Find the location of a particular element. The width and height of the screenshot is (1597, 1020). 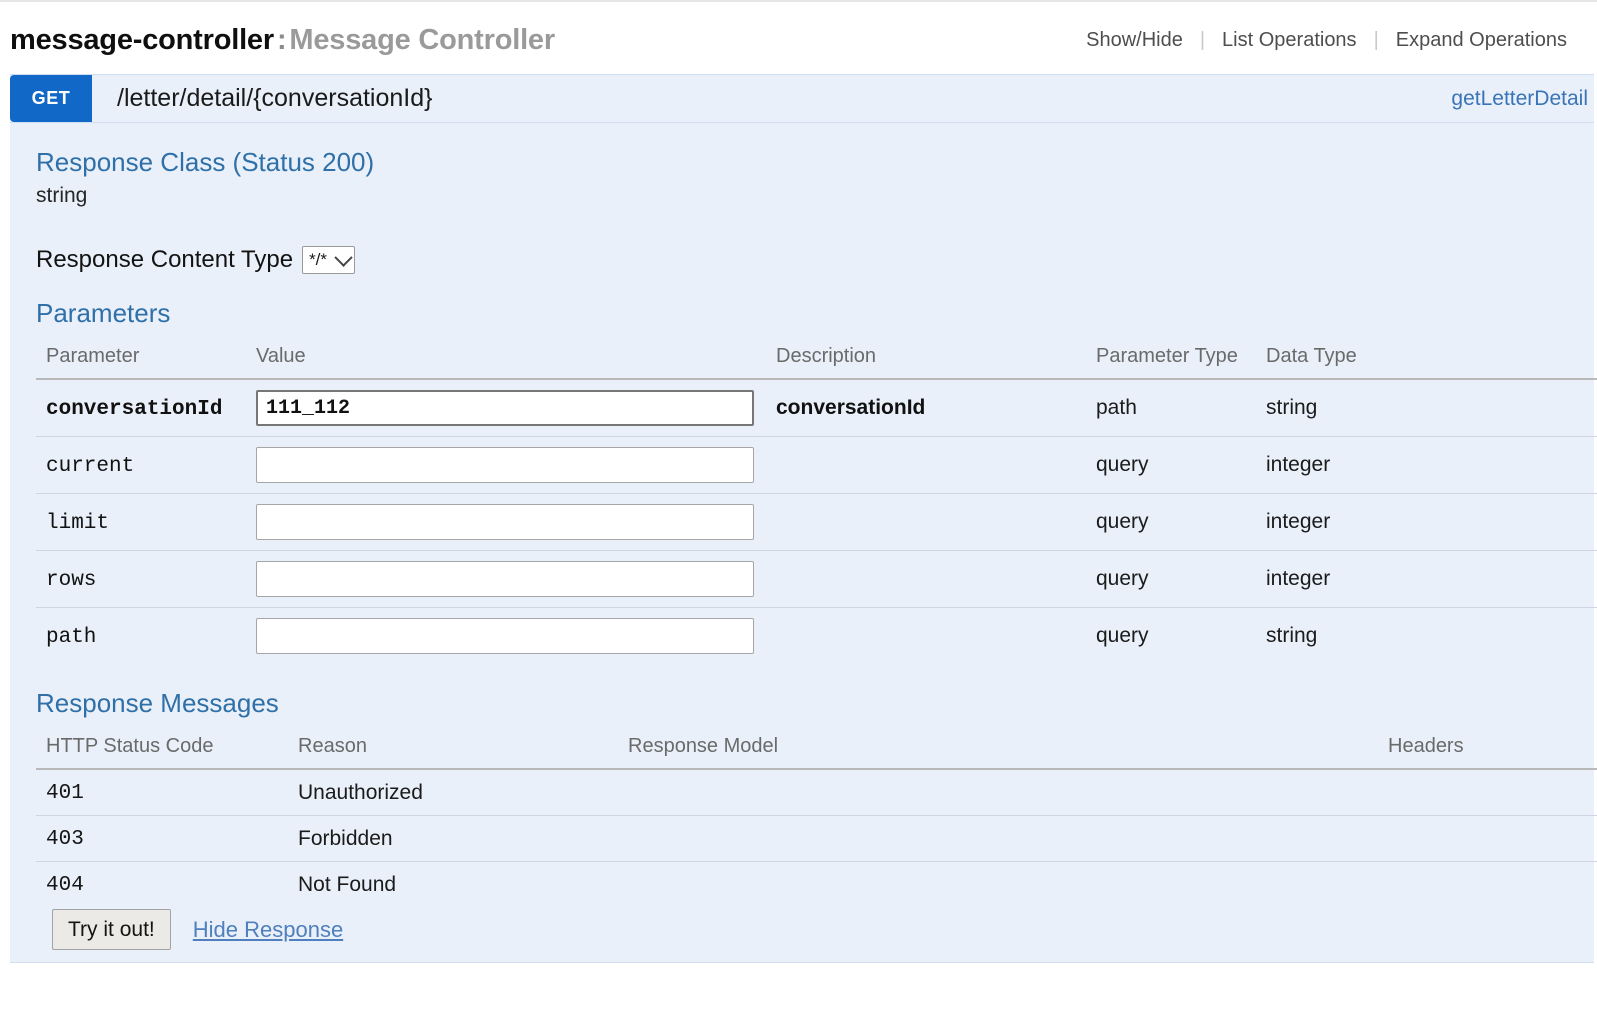

operation-path: /letter/detail/{conversationId} is located at coordinates (771, 98).